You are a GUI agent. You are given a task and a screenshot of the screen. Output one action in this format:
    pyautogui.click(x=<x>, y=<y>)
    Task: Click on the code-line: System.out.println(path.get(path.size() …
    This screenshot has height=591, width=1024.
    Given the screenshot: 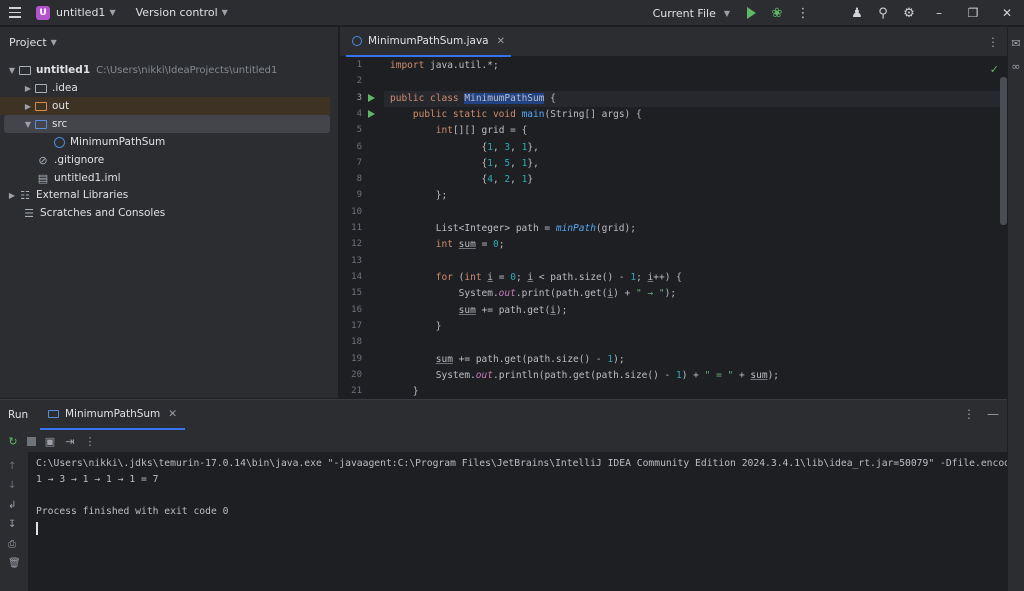 What is the action you would take?
    pyautogui.click(x=585, y=375)
    